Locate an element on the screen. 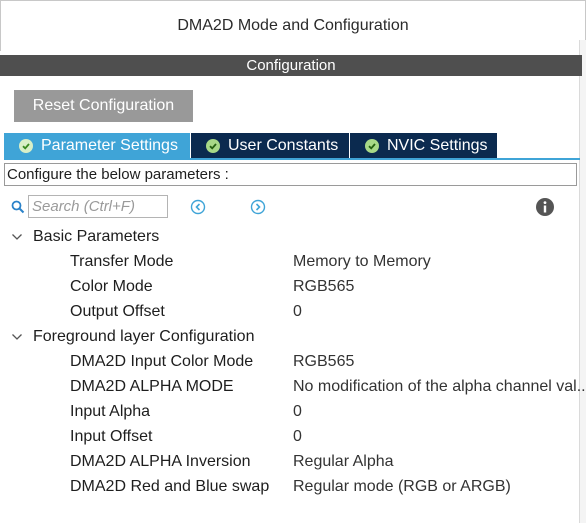 Image resolution: width=586 pixels, height=523 pixels. search-input is located at coordinates (98, 206).